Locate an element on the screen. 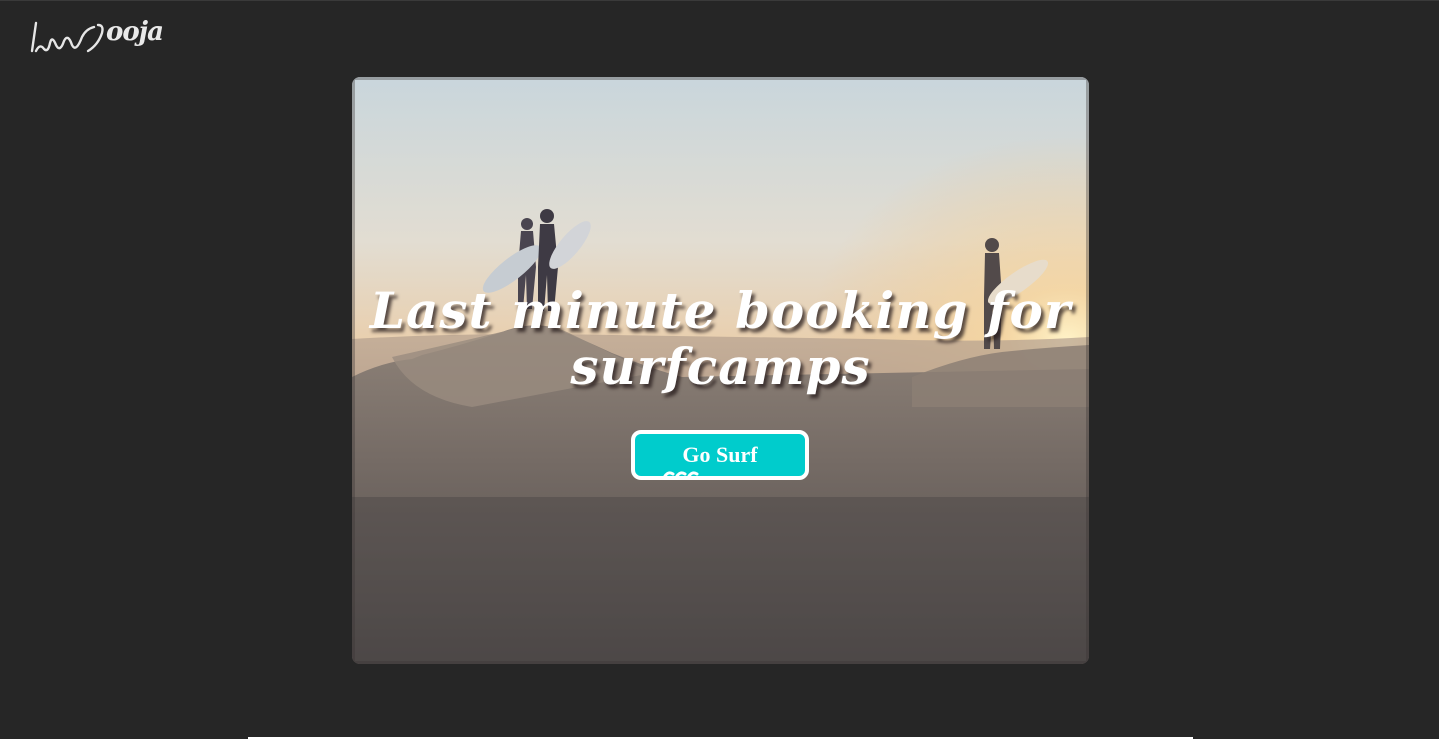  go-surf-button: Go Surf is located at coordinates (720, 455).